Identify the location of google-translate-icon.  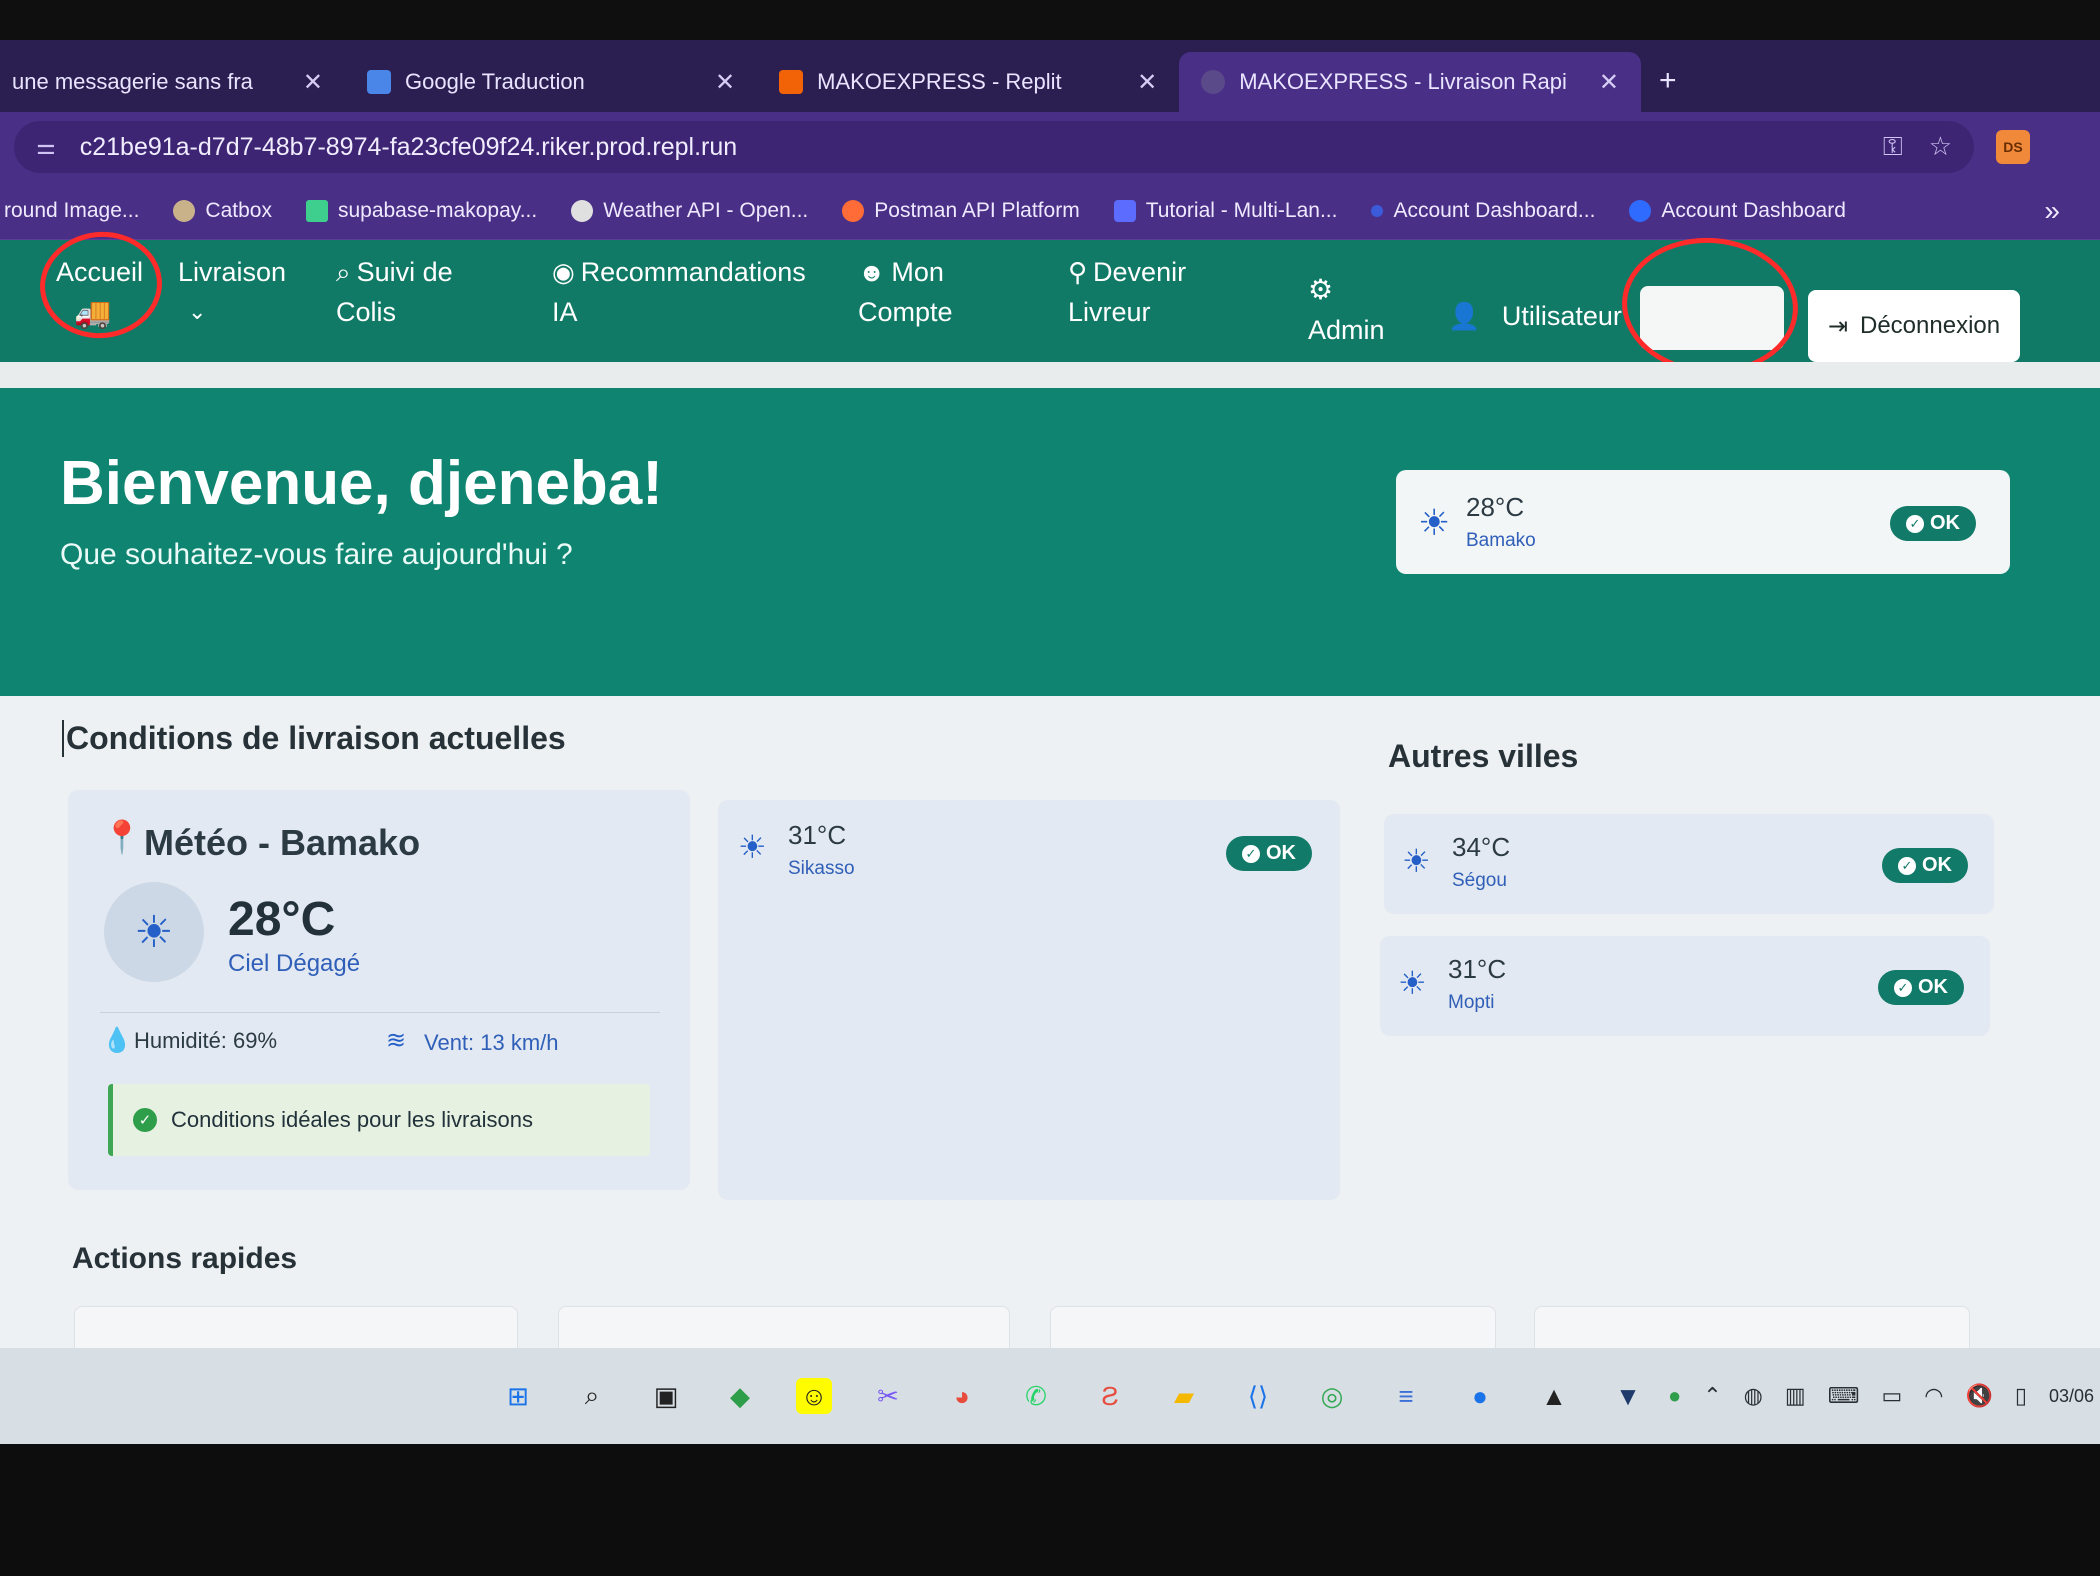
(379, 82).